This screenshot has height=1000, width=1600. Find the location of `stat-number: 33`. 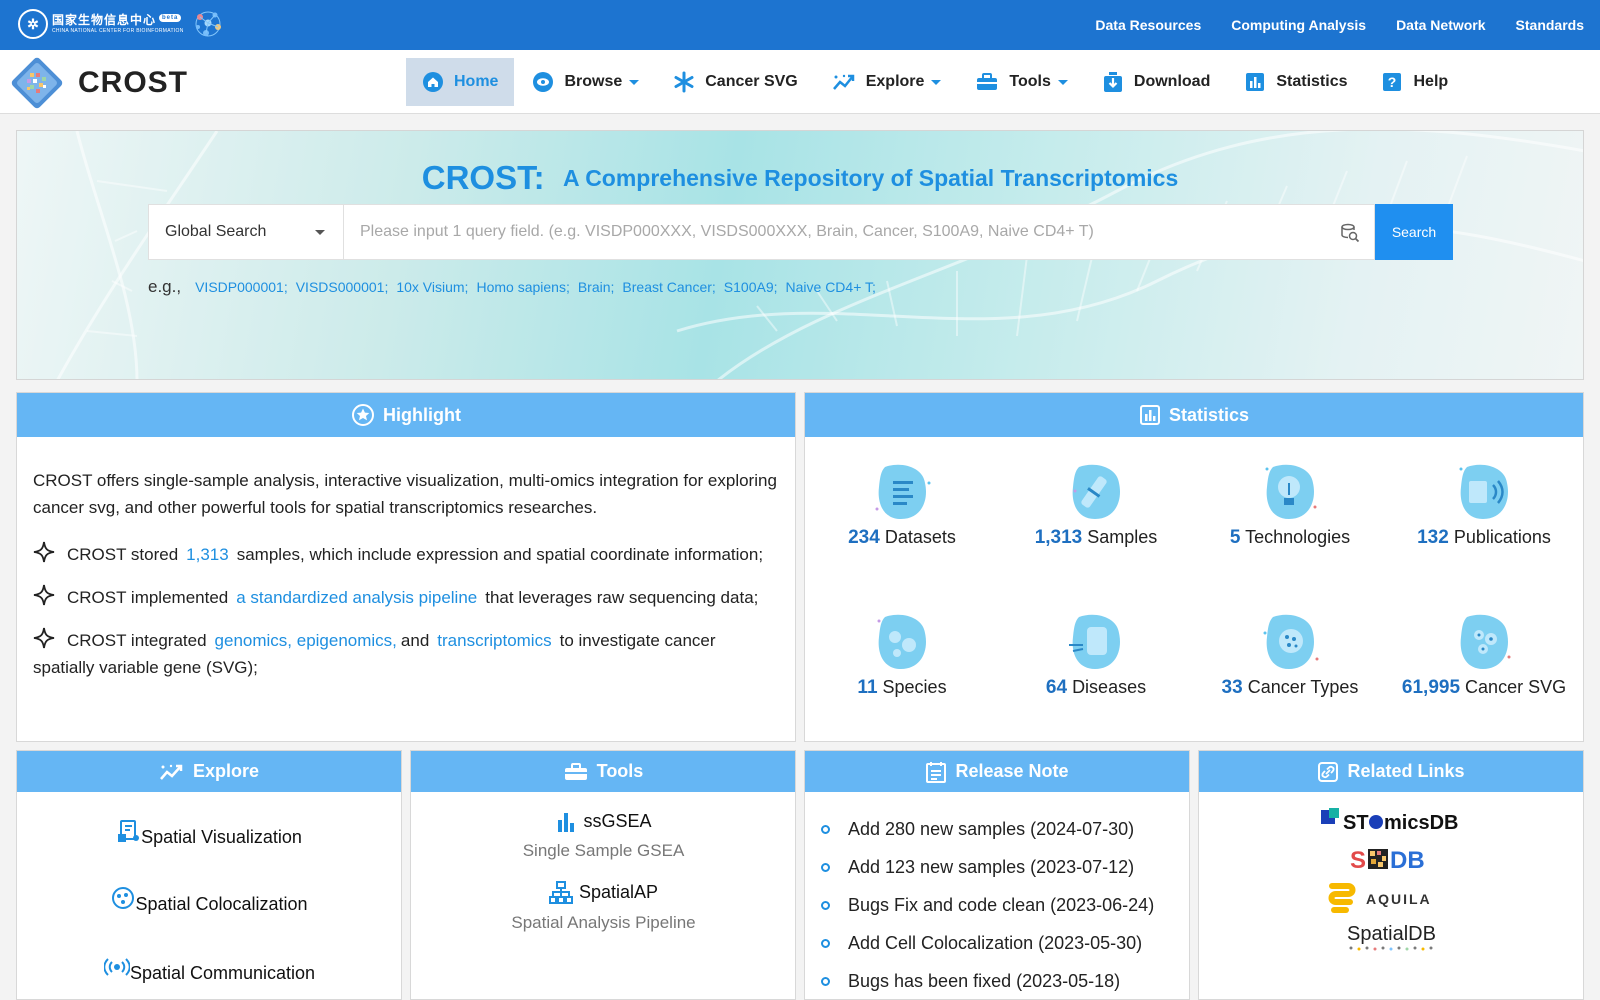

stat-number: 33 is located at coordinates (1232, 687).